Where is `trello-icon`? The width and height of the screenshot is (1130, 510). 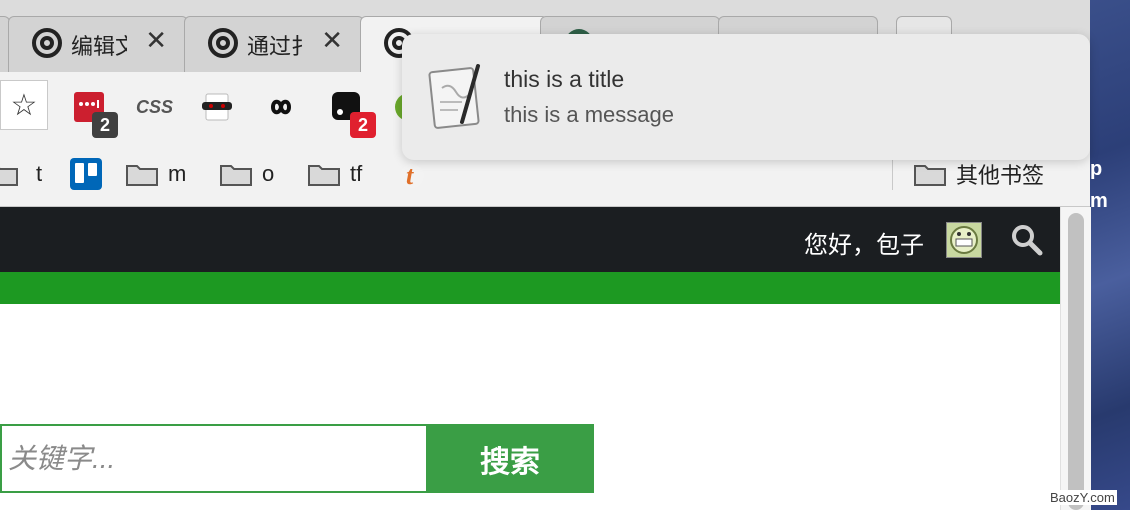
trello-icon is located at coordinates (86, 174).